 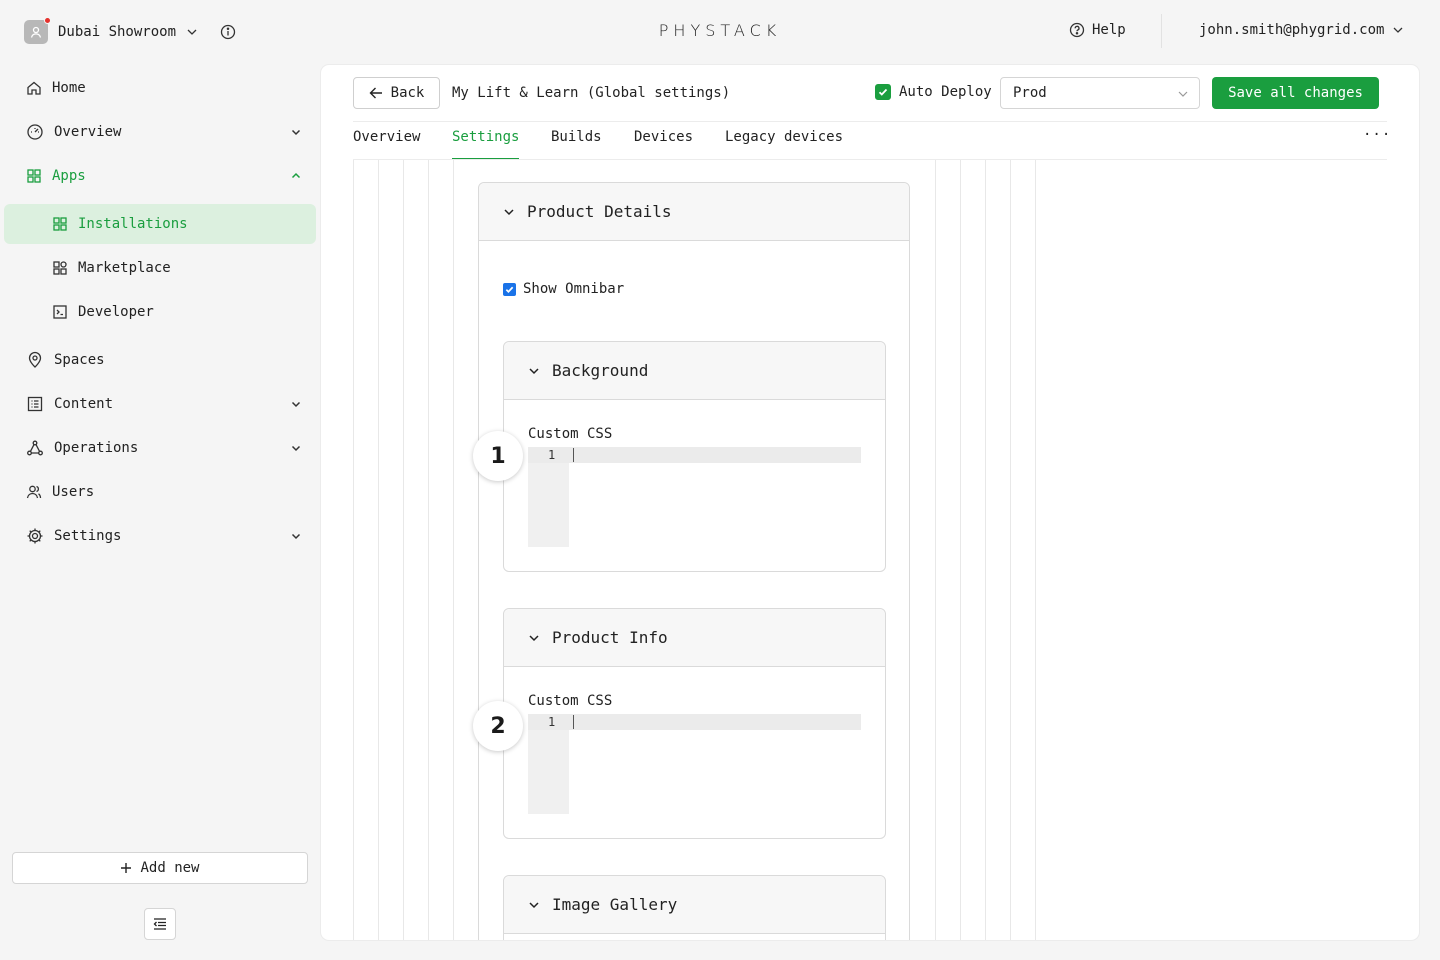 What do you see at coordinates (164, 360) in the screenshot?
I see `sidebar-item-spaces: Spaces` at bounding box center [164, 360].